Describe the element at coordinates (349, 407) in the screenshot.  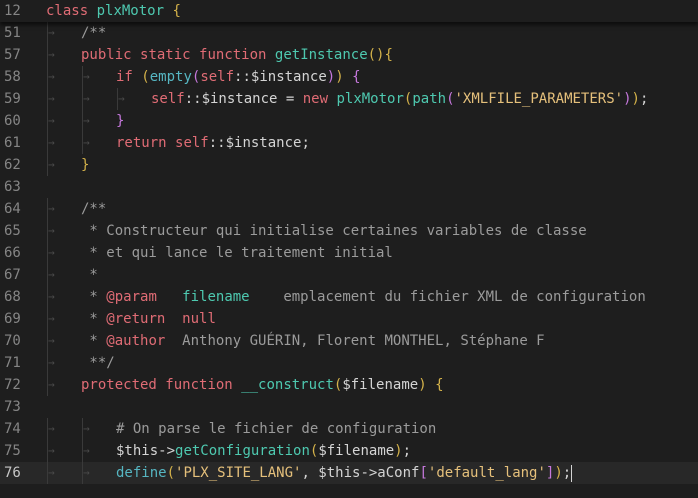
I see `code-line-row: 73` at that location.